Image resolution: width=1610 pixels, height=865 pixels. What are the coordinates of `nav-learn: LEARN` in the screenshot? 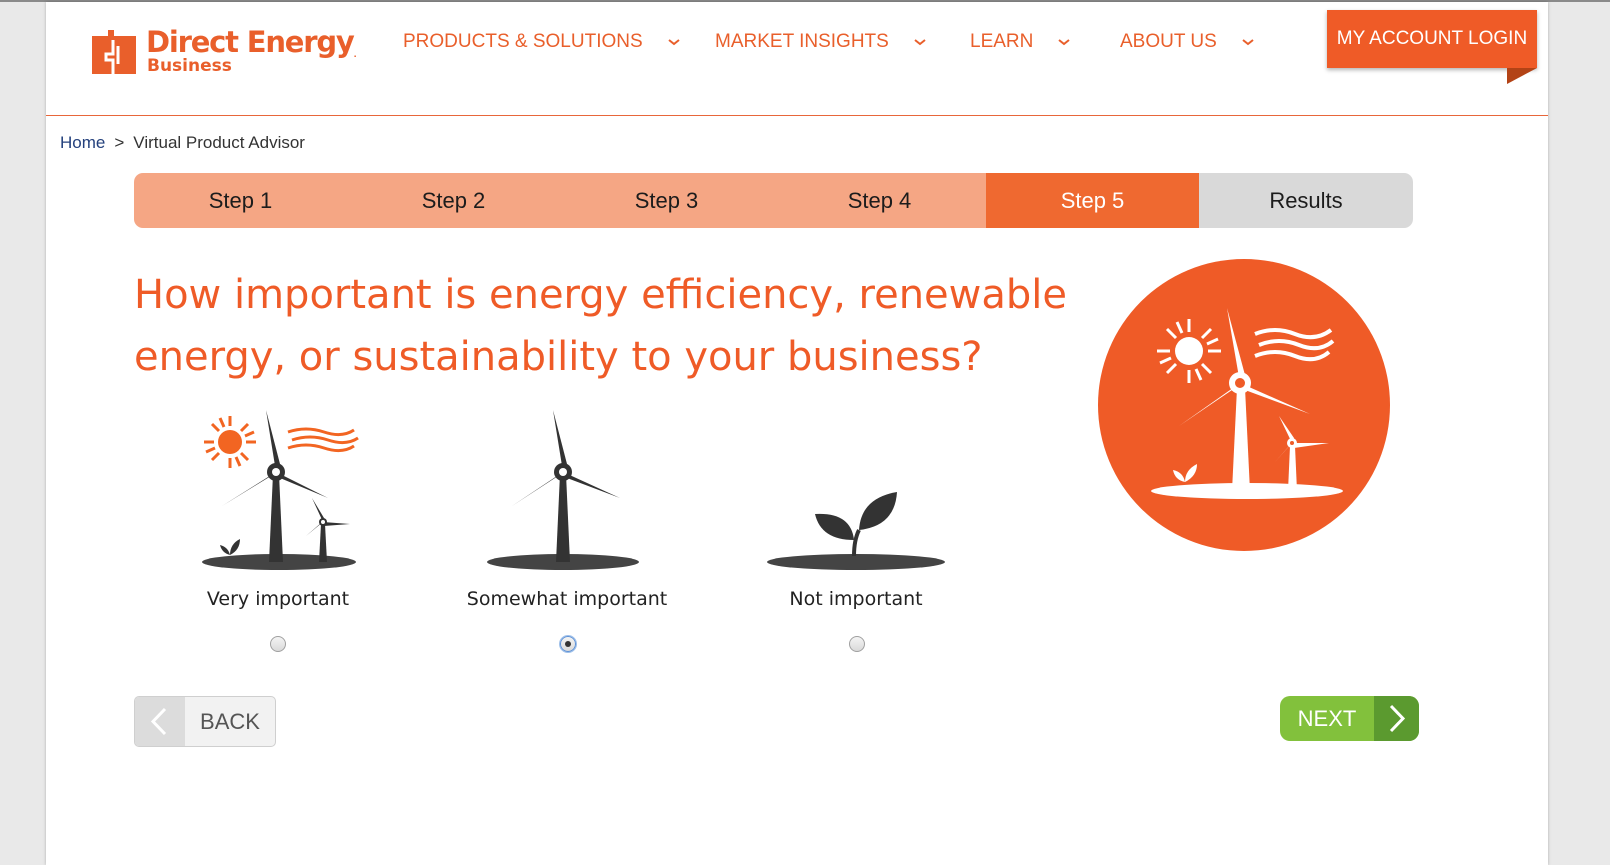 It's located at (1020, 42).